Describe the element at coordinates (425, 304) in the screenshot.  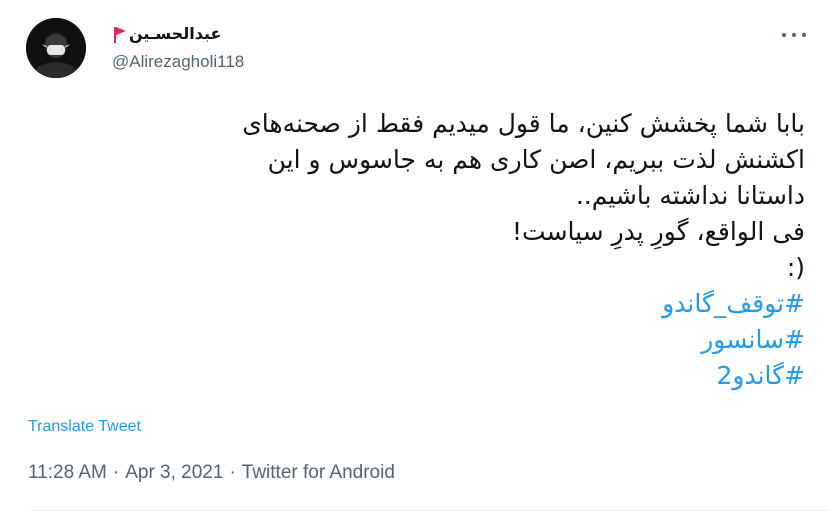
I see `hashtag-link: #توقف_گاندو` at that location.